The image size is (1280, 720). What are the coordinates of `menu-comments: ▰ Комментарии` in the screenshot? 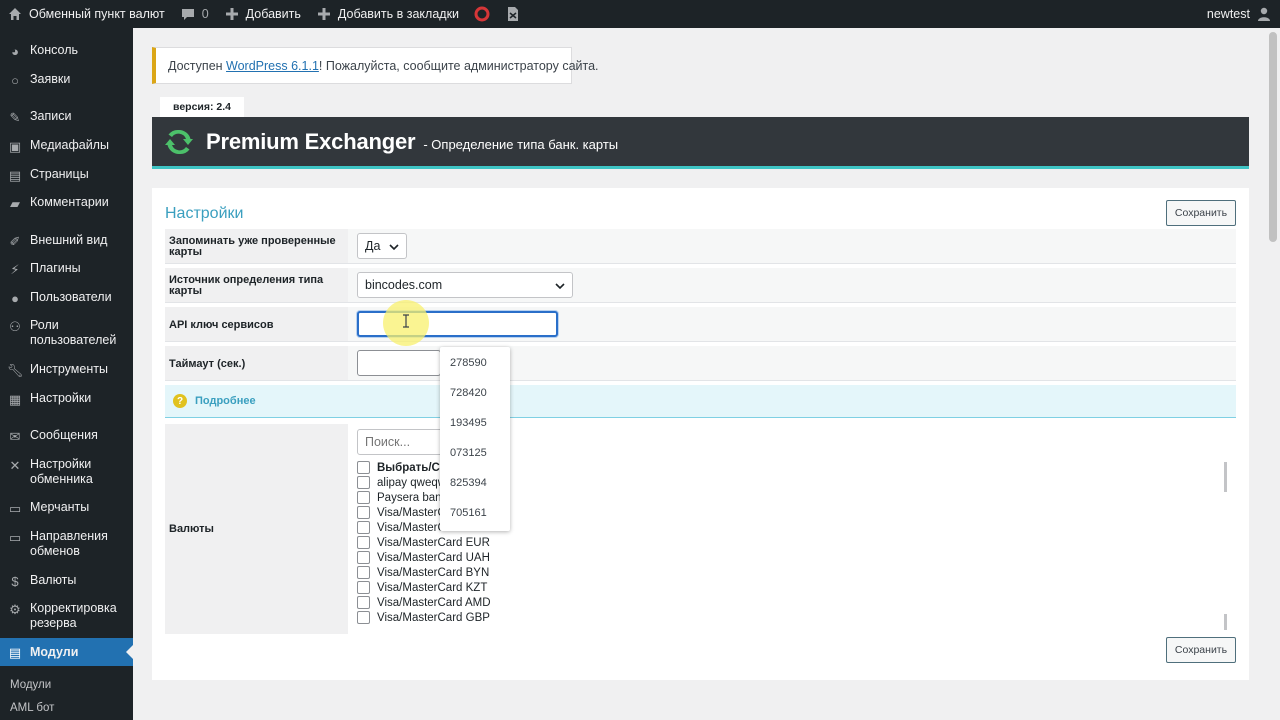 It's located at (66, 203).